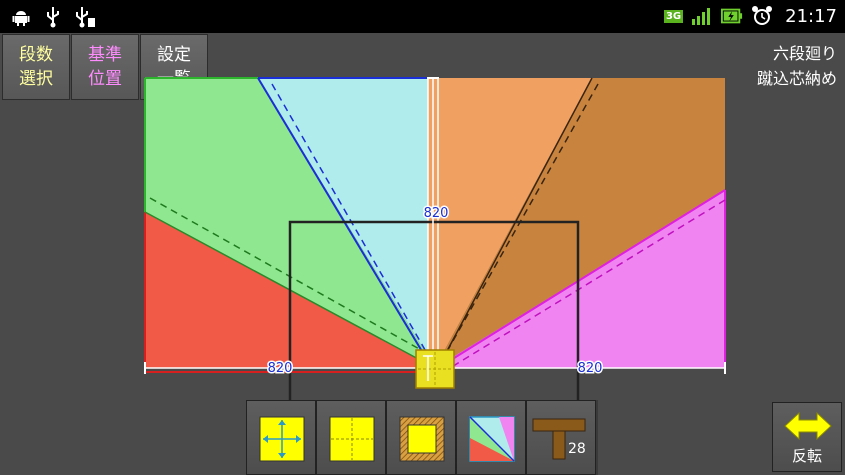 The image size is (845, 475). Describe the element at coordinates (806, 456) in the screenshot. I see `flip-label: 反転` at that location.